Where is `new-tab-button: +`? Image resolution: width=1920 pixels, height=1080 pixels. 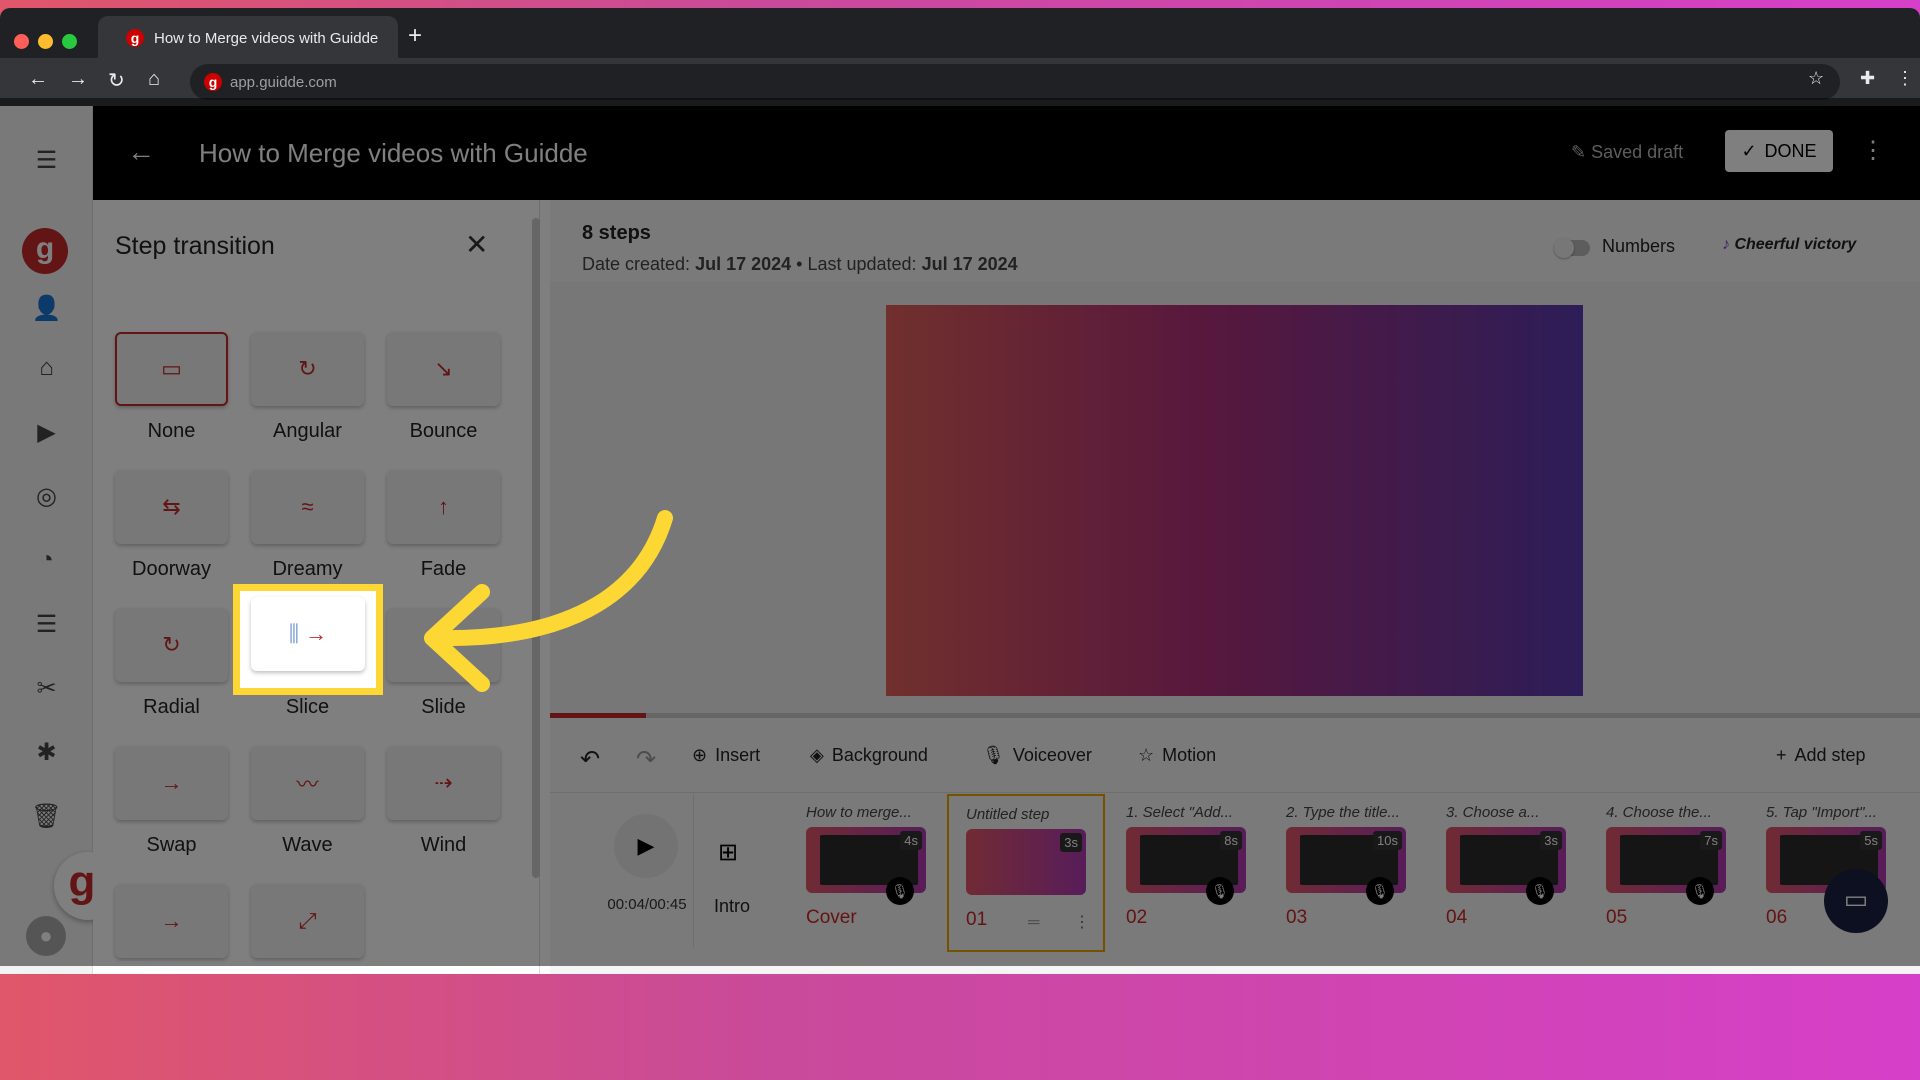 new-tab-button: + is located at coordinates (415, 36).